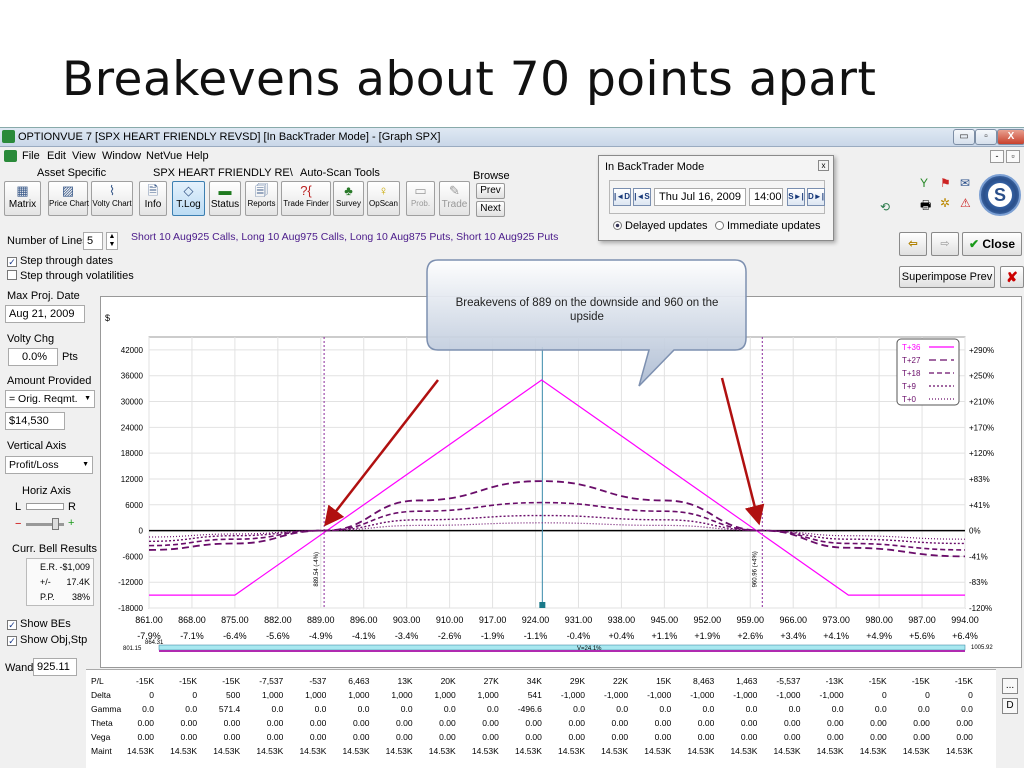  Describe the element at coordinates (313, 751) in the screenshot. I see `greek-cell: 14.53K` at that location.